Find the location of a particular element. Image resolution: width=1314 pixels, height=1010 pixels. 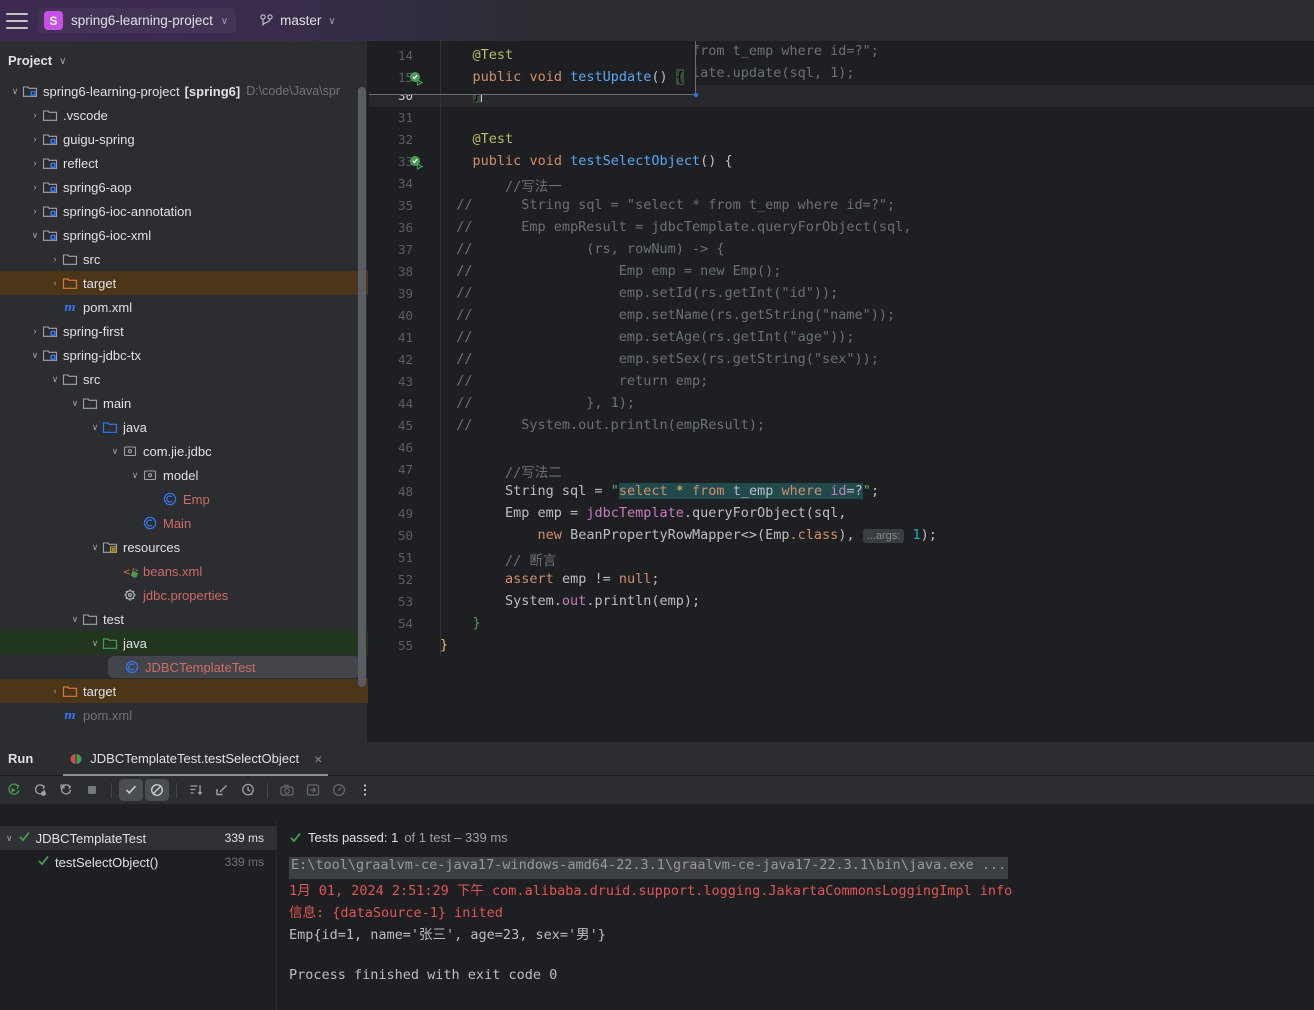

tree-node-main: ∨ main is located at coordinates (184, 403).